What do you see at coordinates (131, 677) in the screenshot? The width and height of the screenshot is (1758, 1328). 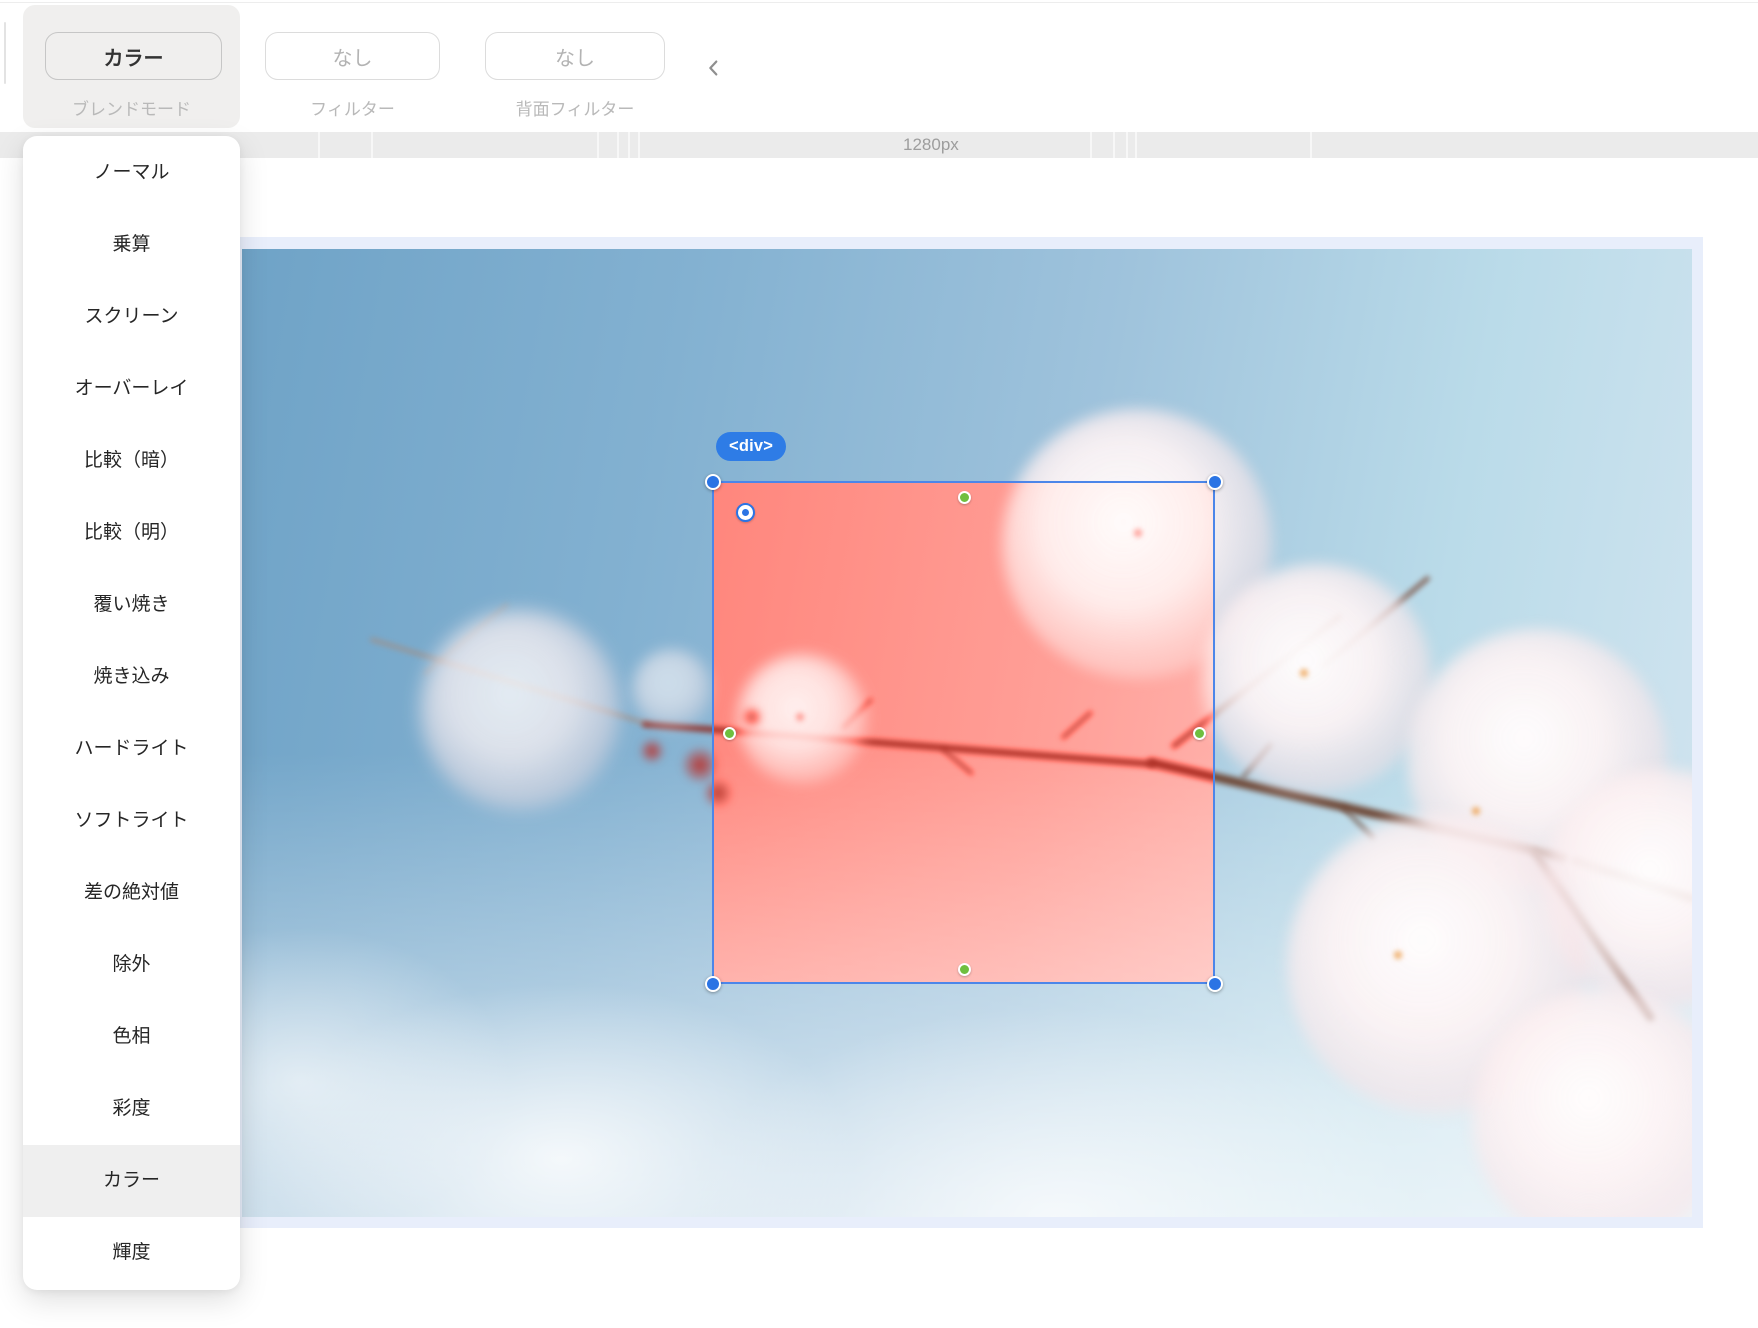 I see `blend-menu-item-color-burn: 焼き込み` at bounding box center [131, 677].